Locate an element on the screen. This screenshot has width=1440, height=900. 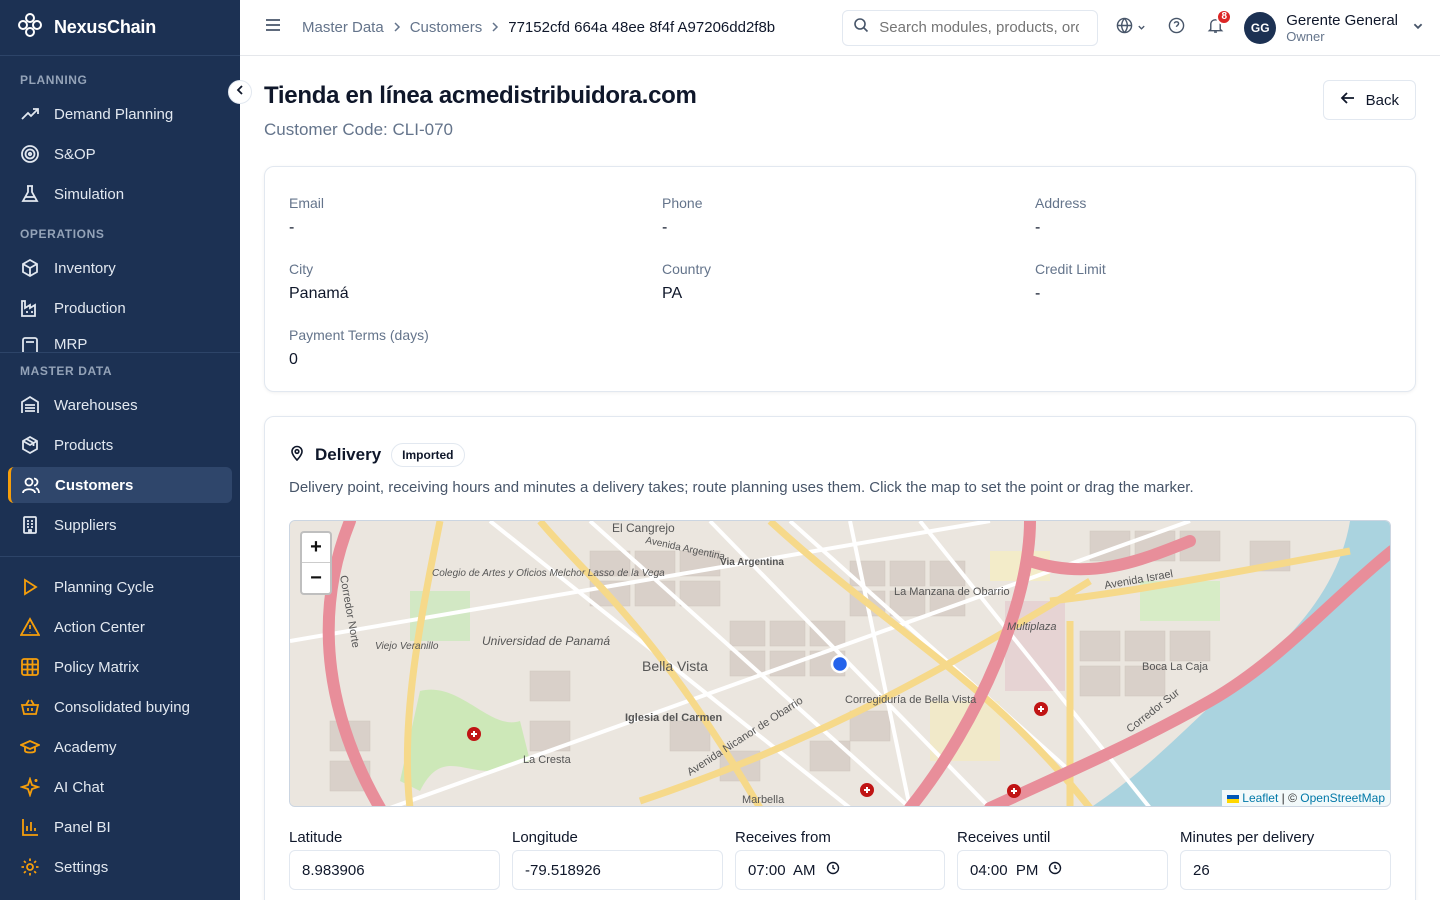
sidebar-item-policy-matrix: Policy Matrix is located at coordinates (120, 667).